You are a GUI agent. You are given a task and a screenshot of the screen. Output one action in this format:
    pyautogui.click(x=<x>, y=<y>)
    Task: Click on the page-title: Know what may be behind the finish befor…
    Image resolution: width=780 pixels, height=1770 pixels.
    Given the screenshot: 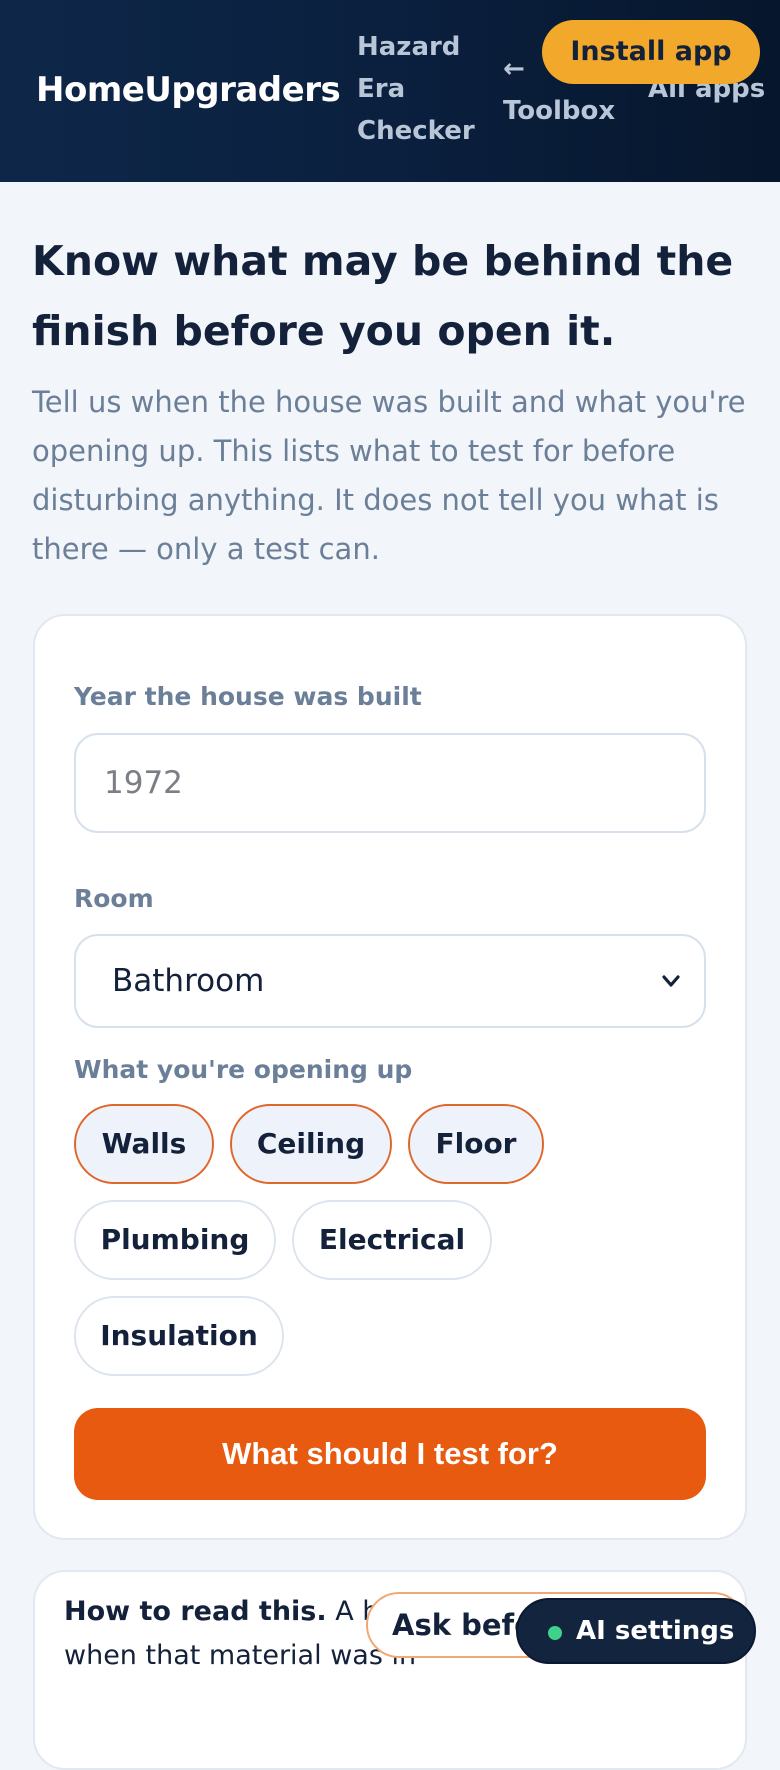 What is the action you would take?
    pyautogui.click(x=383, y=296)
    